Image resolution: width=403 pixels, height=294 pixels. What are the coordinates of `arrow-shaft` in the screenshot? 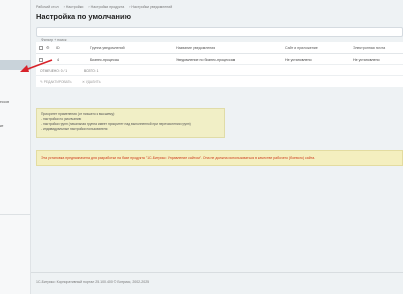 It's located at (38, 65).